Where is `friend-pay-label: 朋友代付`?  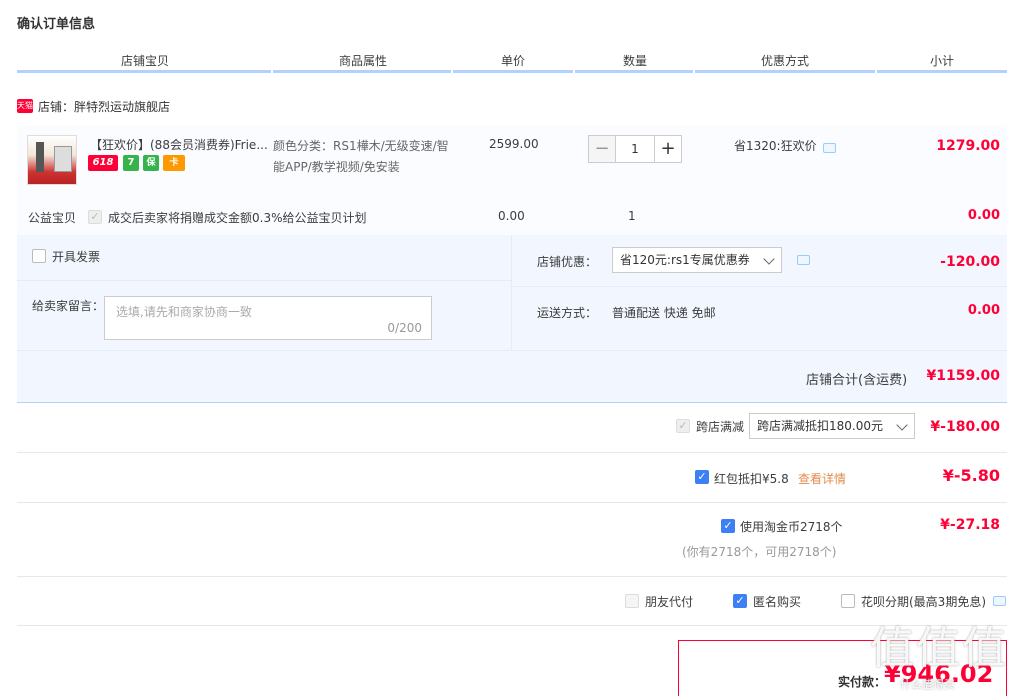
friend-pay-label: 朋友代付 is located at coordinates (669, 602).